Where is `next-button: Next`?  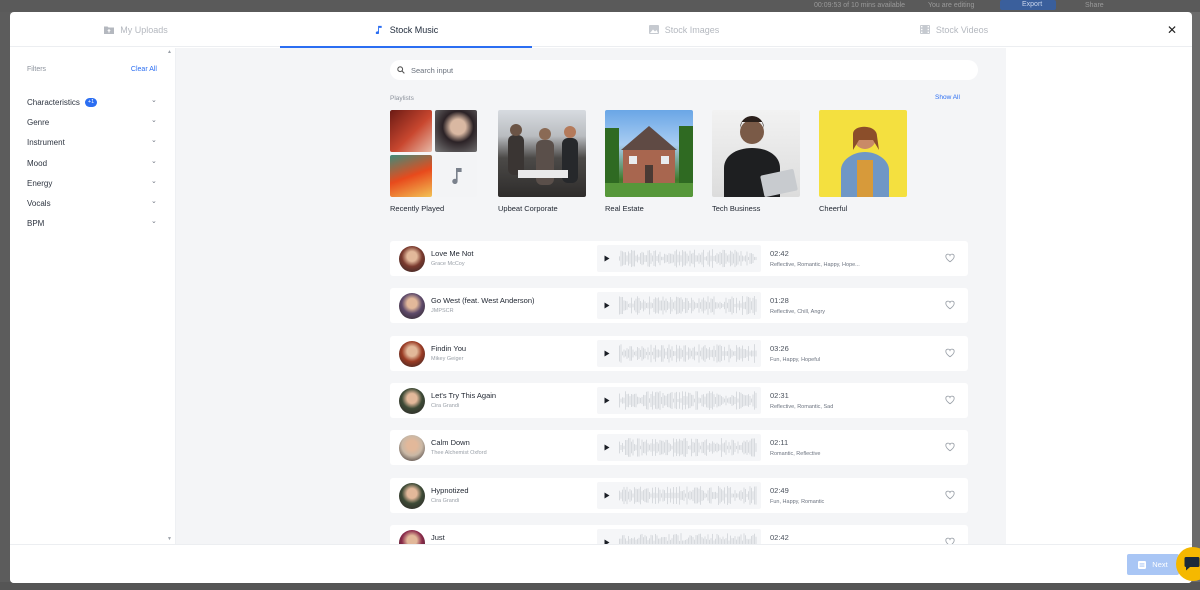 next-button: Next is located at coordinates (1153, 564).